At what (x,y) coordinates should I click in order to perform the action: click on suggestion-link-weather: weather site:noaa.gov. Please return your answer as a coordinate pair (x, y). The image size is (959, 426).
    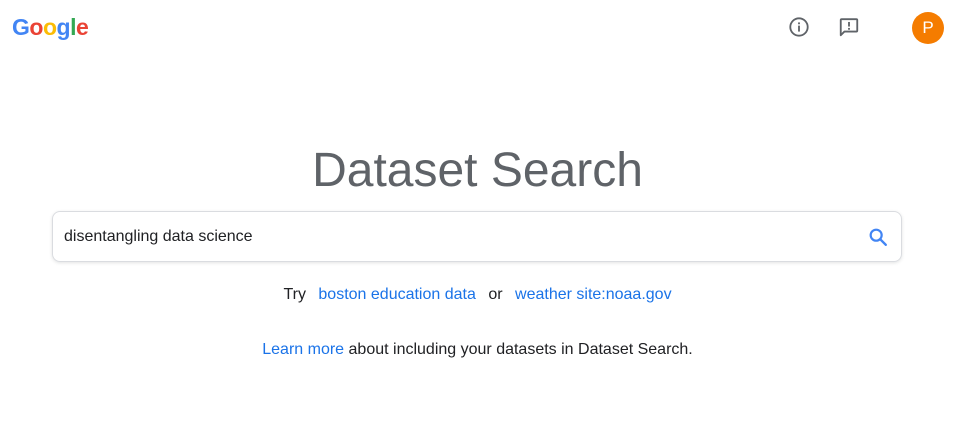
    Looking at the image, I should click on (593, 294).